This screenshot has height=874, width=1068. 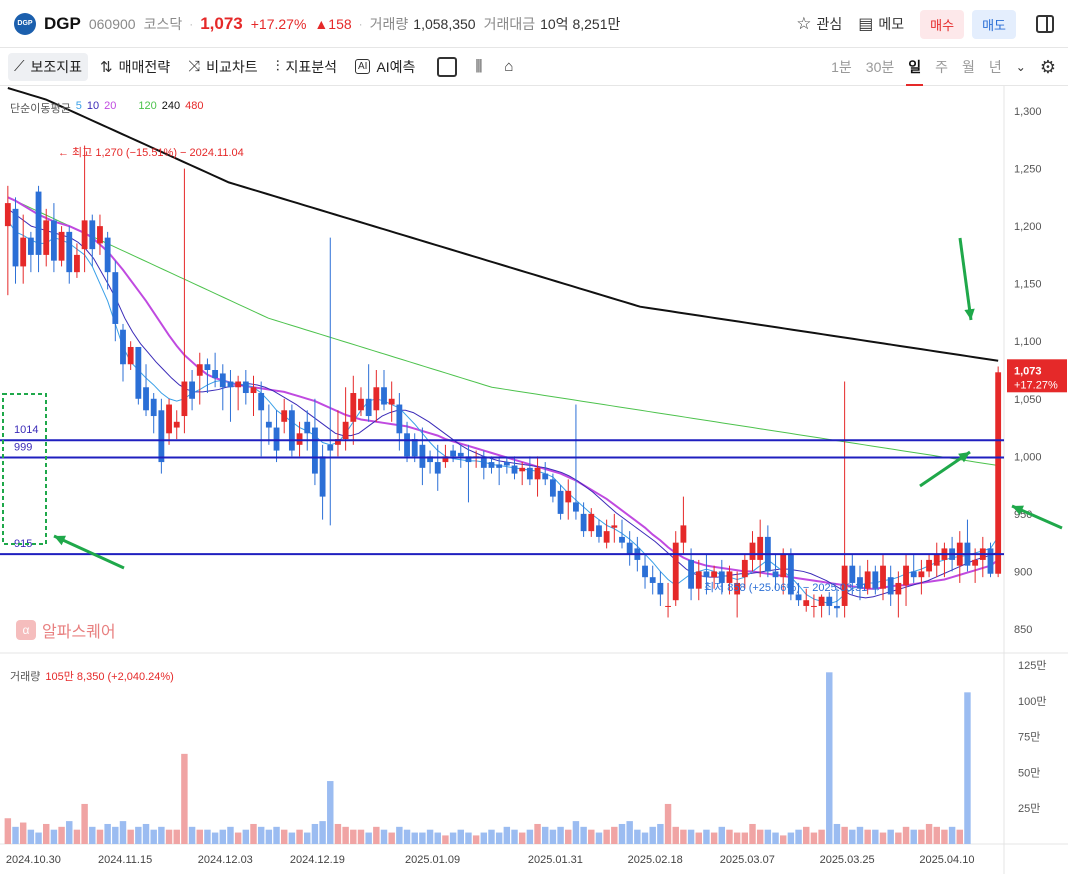 What do you see at coordinates (881, 24) in the screenshot?
I see `memo-button: ▤ 메모` at bounding box center [881, 24].